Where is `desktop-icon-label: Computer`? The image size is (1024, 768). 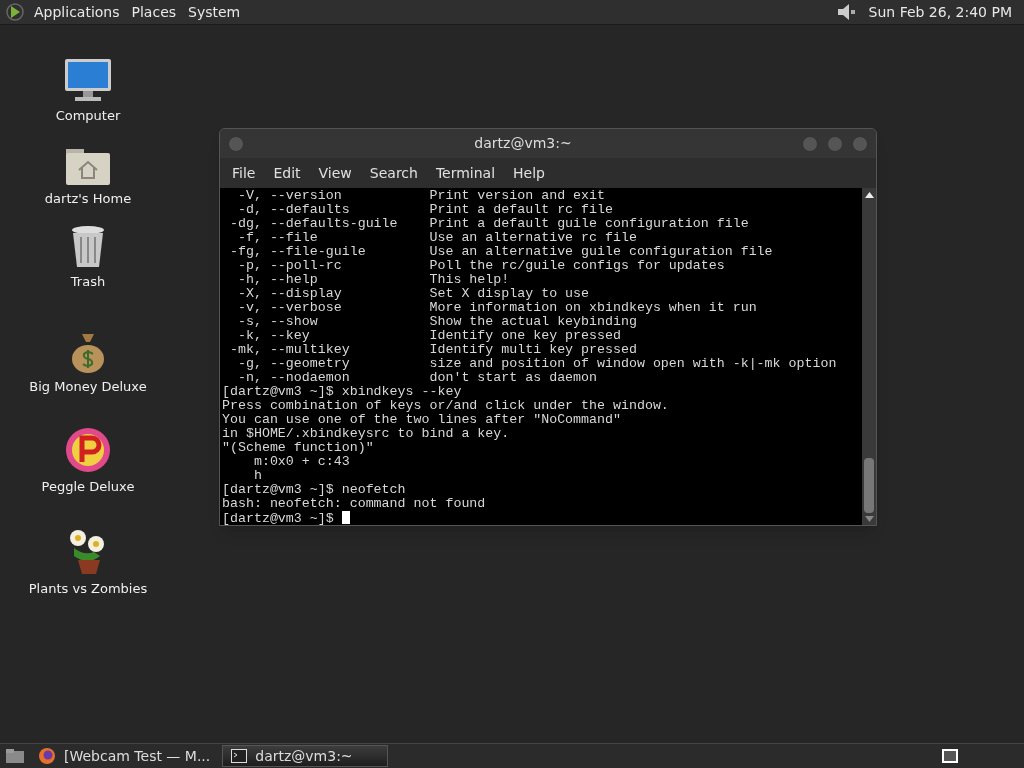
desktop-icon-label: Computer is located at coordinates (88, 115).